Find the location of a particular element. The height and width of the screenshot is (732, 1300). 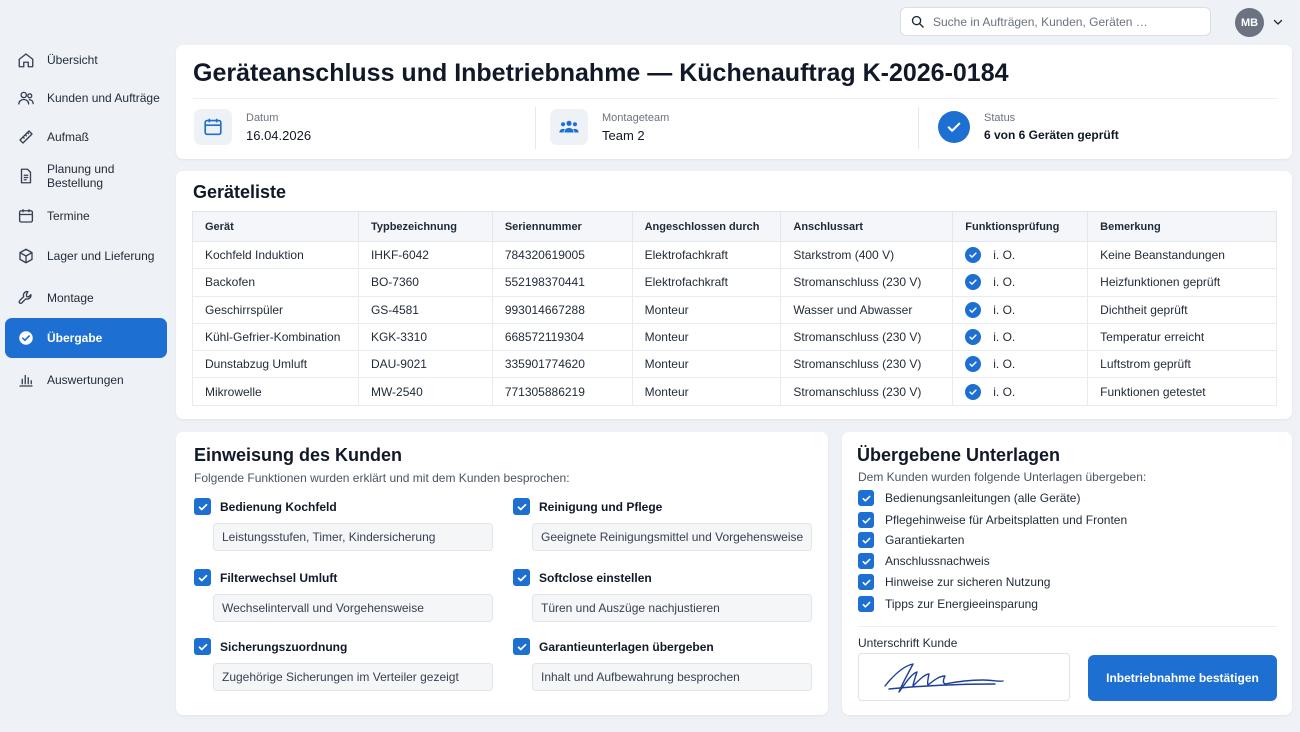

device-serial: 771305886219 is located at coordinates (562, 391).